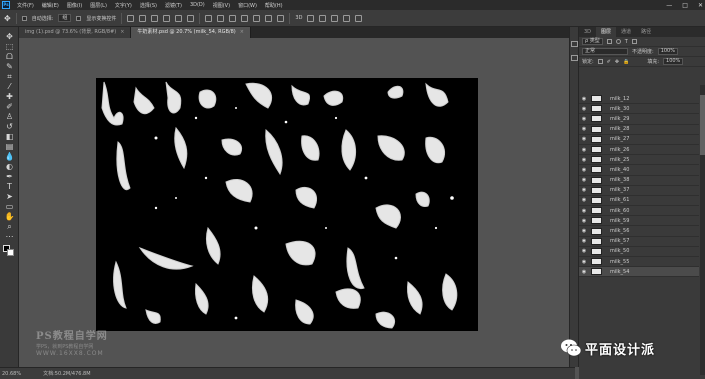  I want to click on background-color-swatch, so click(10, 252).